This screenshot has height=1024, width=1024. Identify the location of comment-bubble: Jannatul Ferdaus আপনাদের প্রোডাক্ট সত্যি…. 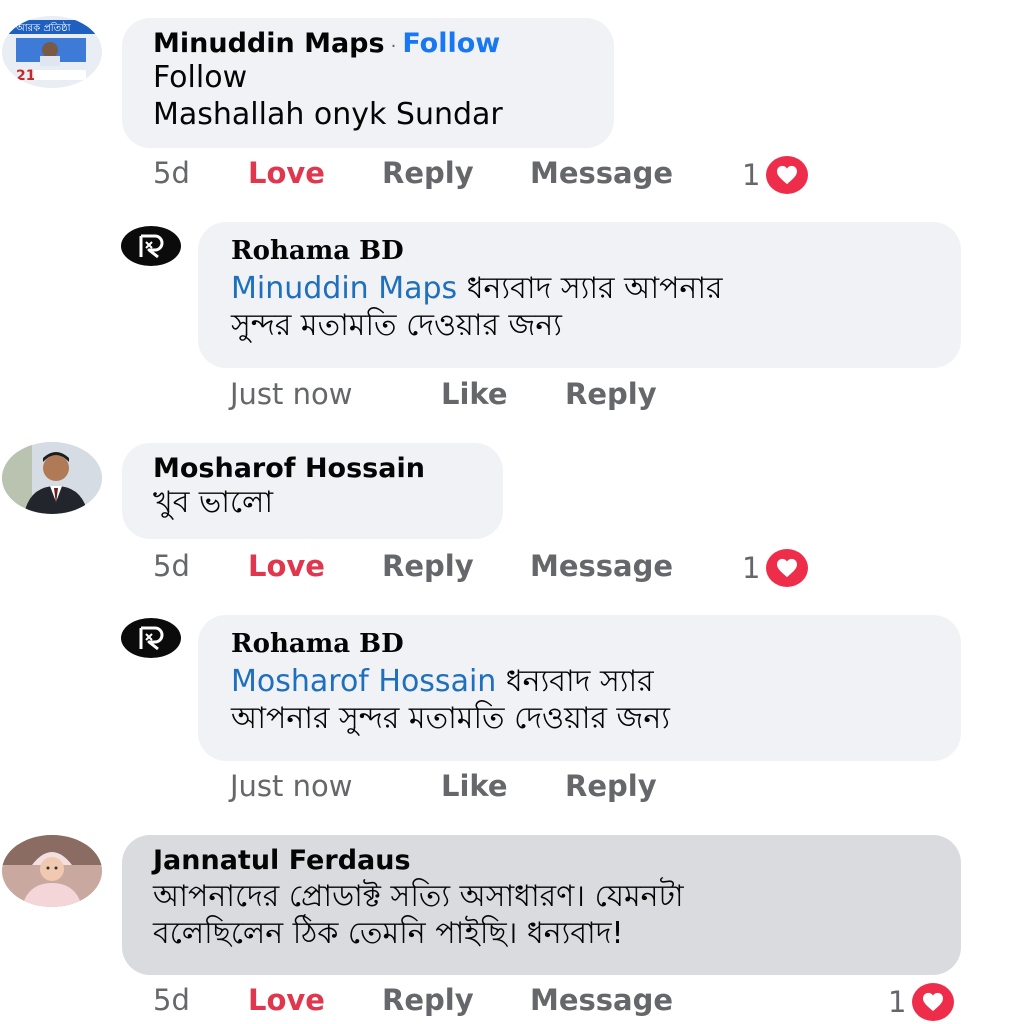
(541, 905).